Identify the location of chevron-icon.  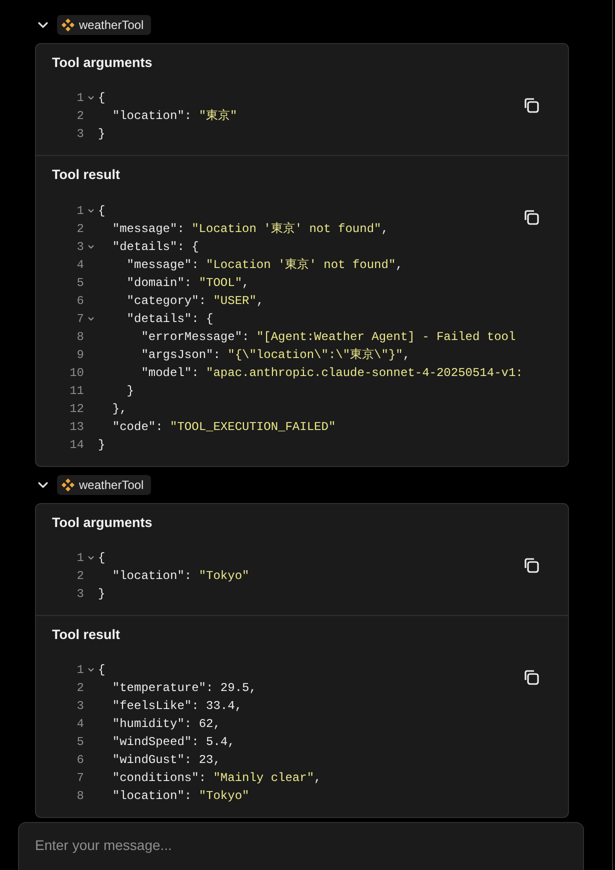
(43, 25).